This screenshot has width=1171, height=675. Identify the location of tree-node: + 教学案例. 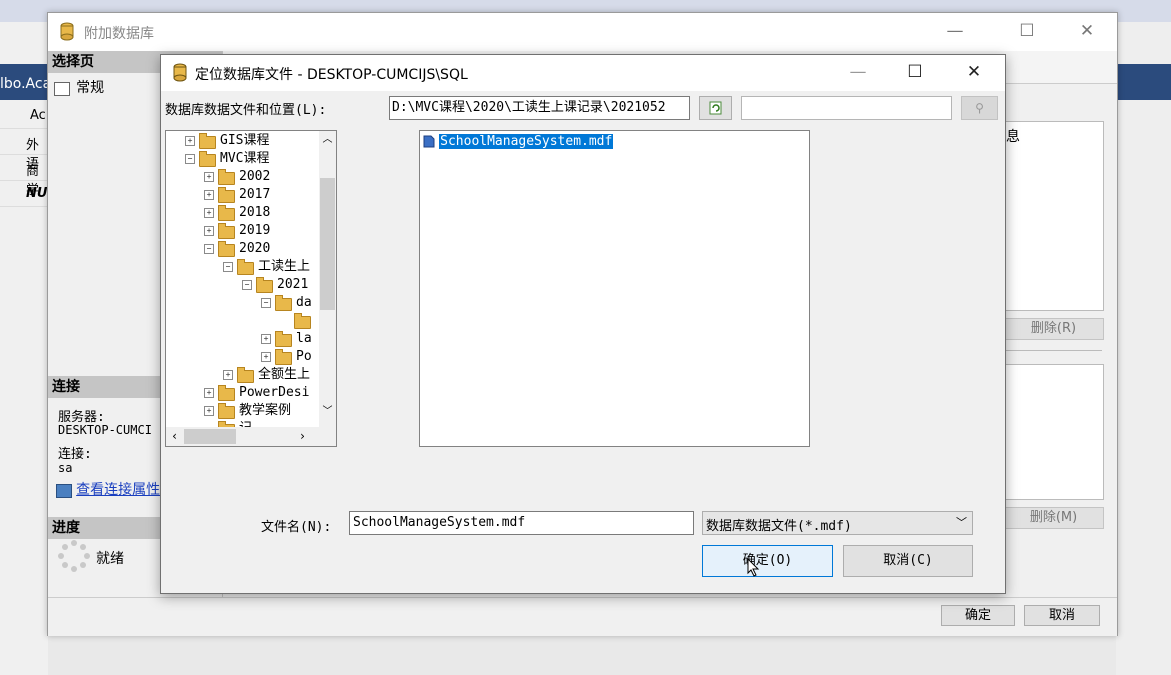
(242, 411).